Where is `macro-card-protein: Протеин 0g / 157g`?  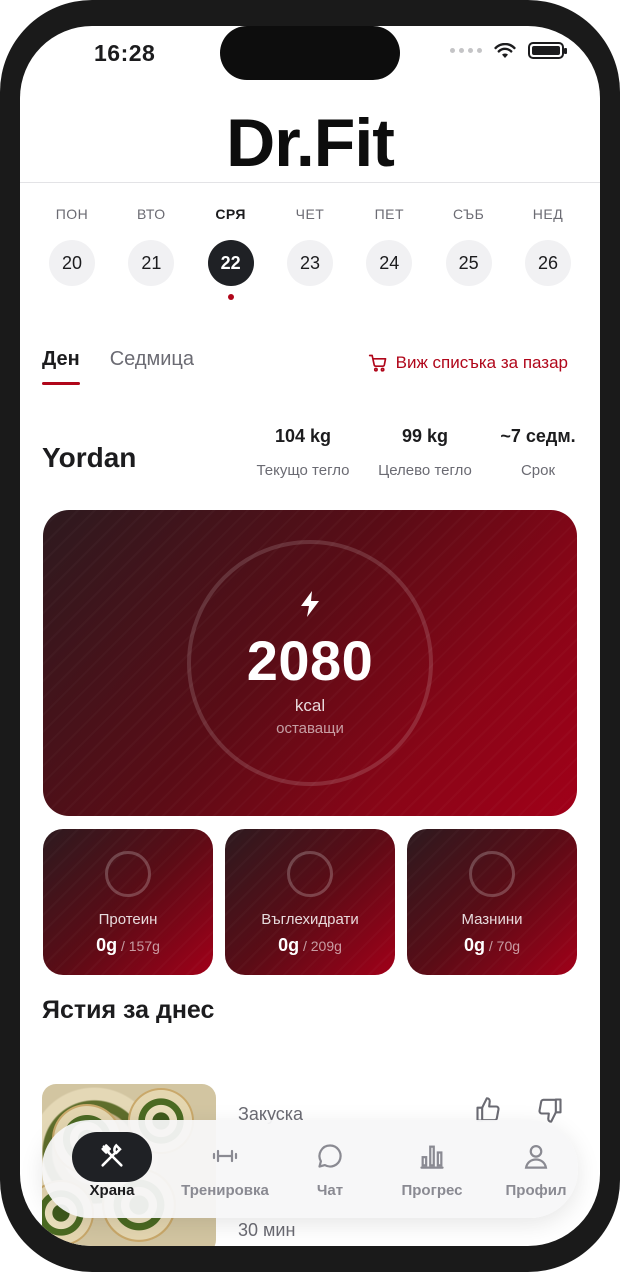
macro-card-protein: Протеин 0g / 157g is located at coordinates (128, 902).